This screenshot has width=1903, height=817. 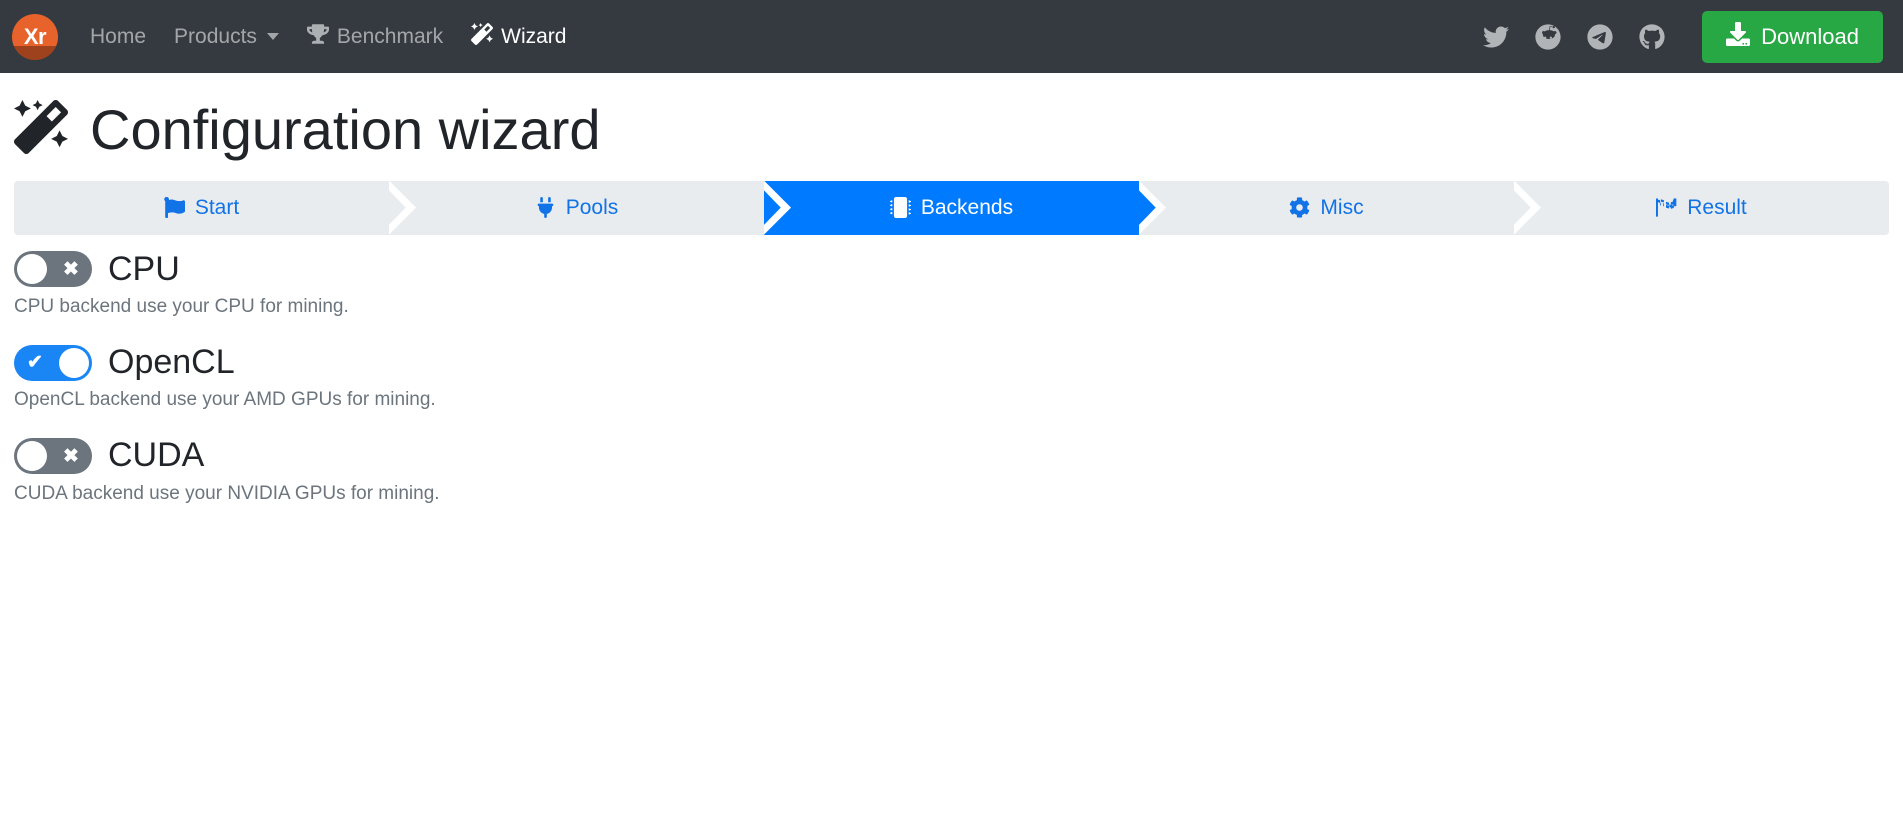 I want to click on telegram-icon, so click(x=1600, y=37).